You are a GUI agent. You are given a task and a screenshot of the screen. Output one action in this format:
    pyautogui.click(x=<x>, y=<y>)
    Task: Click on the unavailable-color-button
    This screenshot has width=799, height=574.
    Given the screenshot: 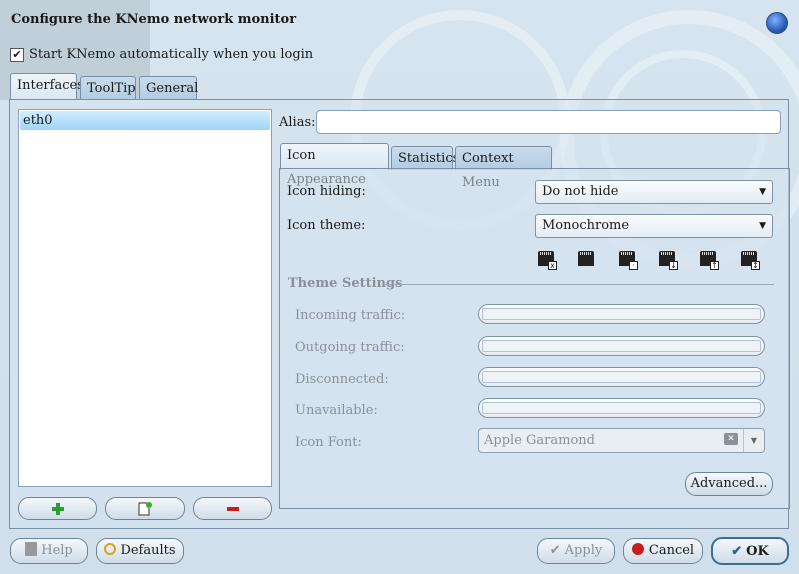 What is the action you would take?
    pyautogui.click(x=621, y=408)
    